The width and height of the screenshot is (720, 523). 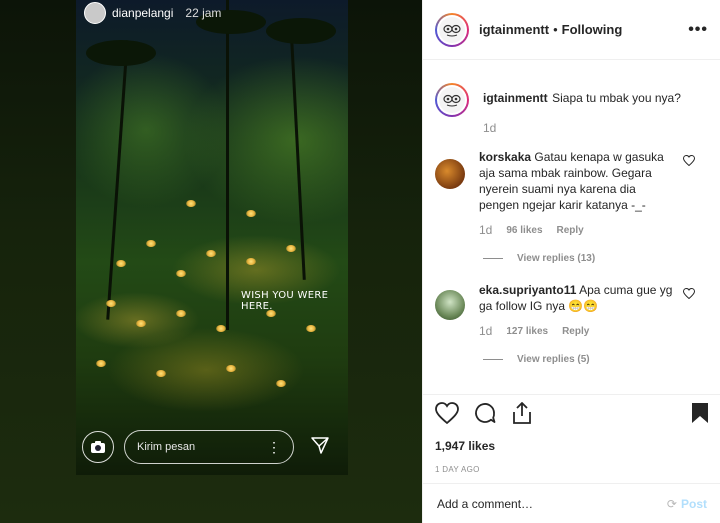 I want to click on story-username: dianpelangi, so click(x=142, y=13).